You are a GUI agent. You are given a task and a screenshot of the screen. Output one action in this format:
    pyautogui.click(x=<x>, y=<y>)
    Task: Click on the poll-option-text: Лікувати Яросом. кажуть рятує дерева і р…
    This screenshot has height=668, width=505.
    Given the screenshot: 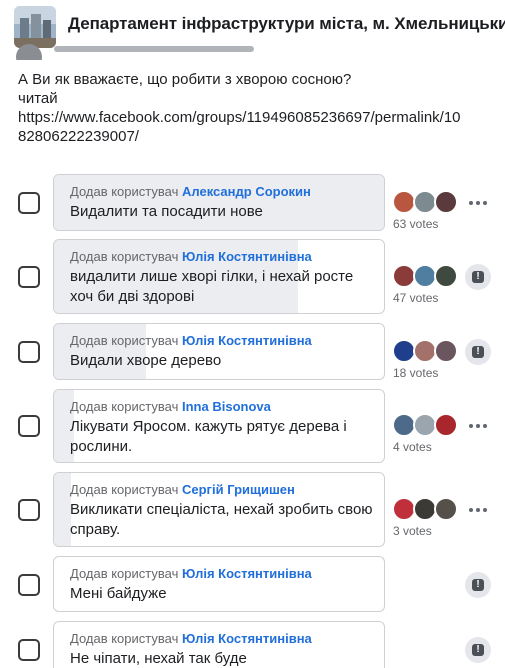 What is the action you would take?
    pyautogui.click(x=208, y=436)
    